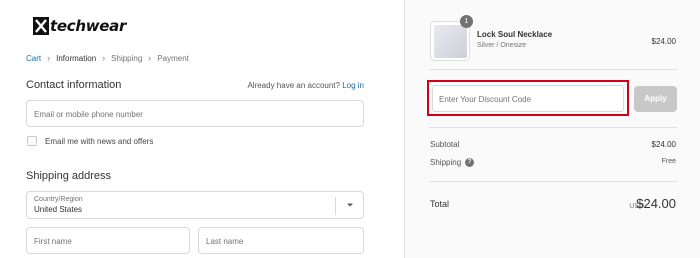 The image size is (700, 258). What do you see at coordinates (127, 58) in the screenshot?
I see `breadcrumb-shipping: Shipping` at bounding box center [127, 58].